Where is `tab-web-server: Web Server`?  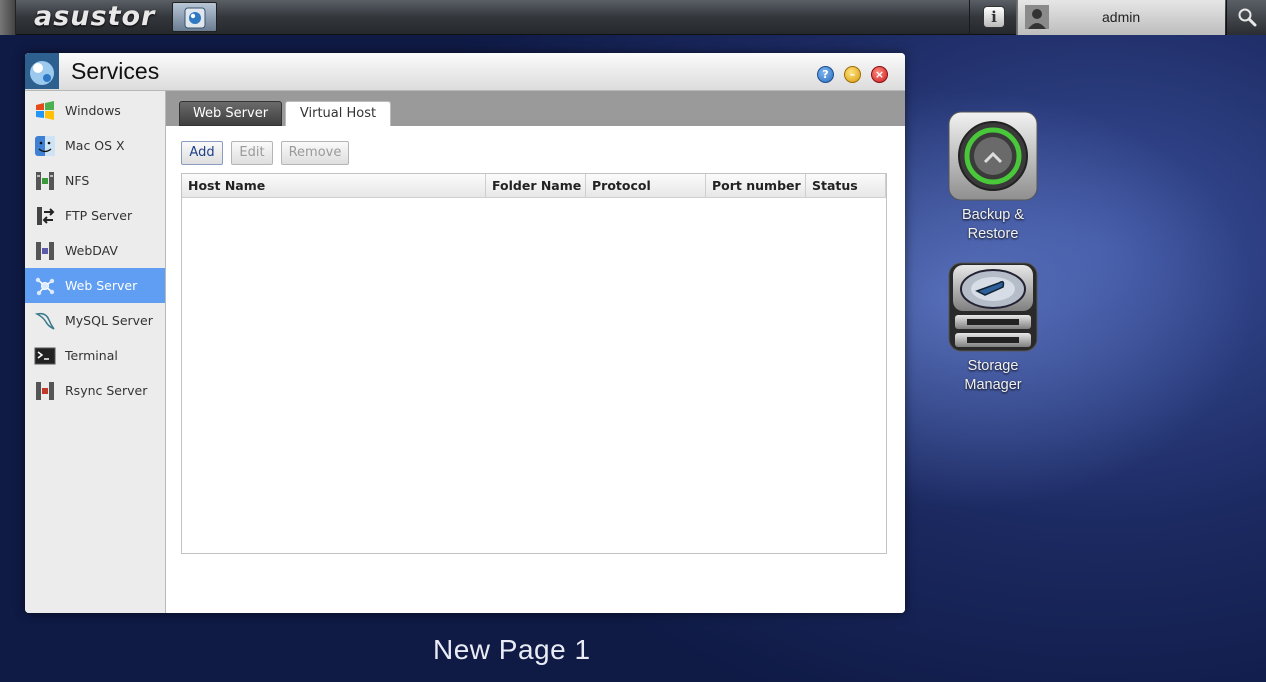
tab-web-server: Web Server is located at coordinates (230, 113).